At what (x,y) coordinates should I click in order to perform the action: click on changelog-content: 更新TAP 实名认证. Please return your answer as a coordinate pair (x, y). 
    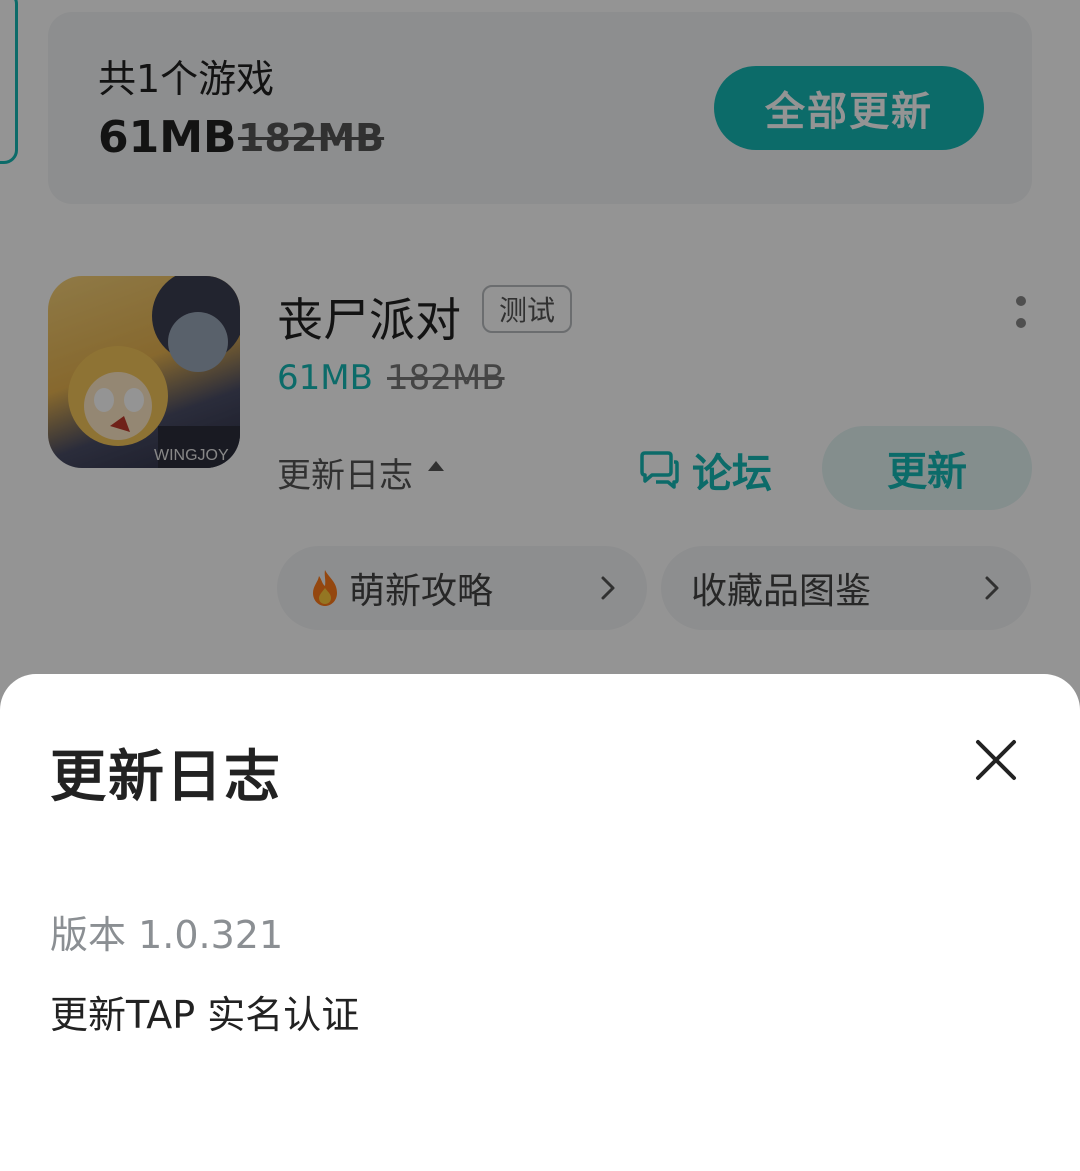
    Looking at the image, I should click on (205, 1015).